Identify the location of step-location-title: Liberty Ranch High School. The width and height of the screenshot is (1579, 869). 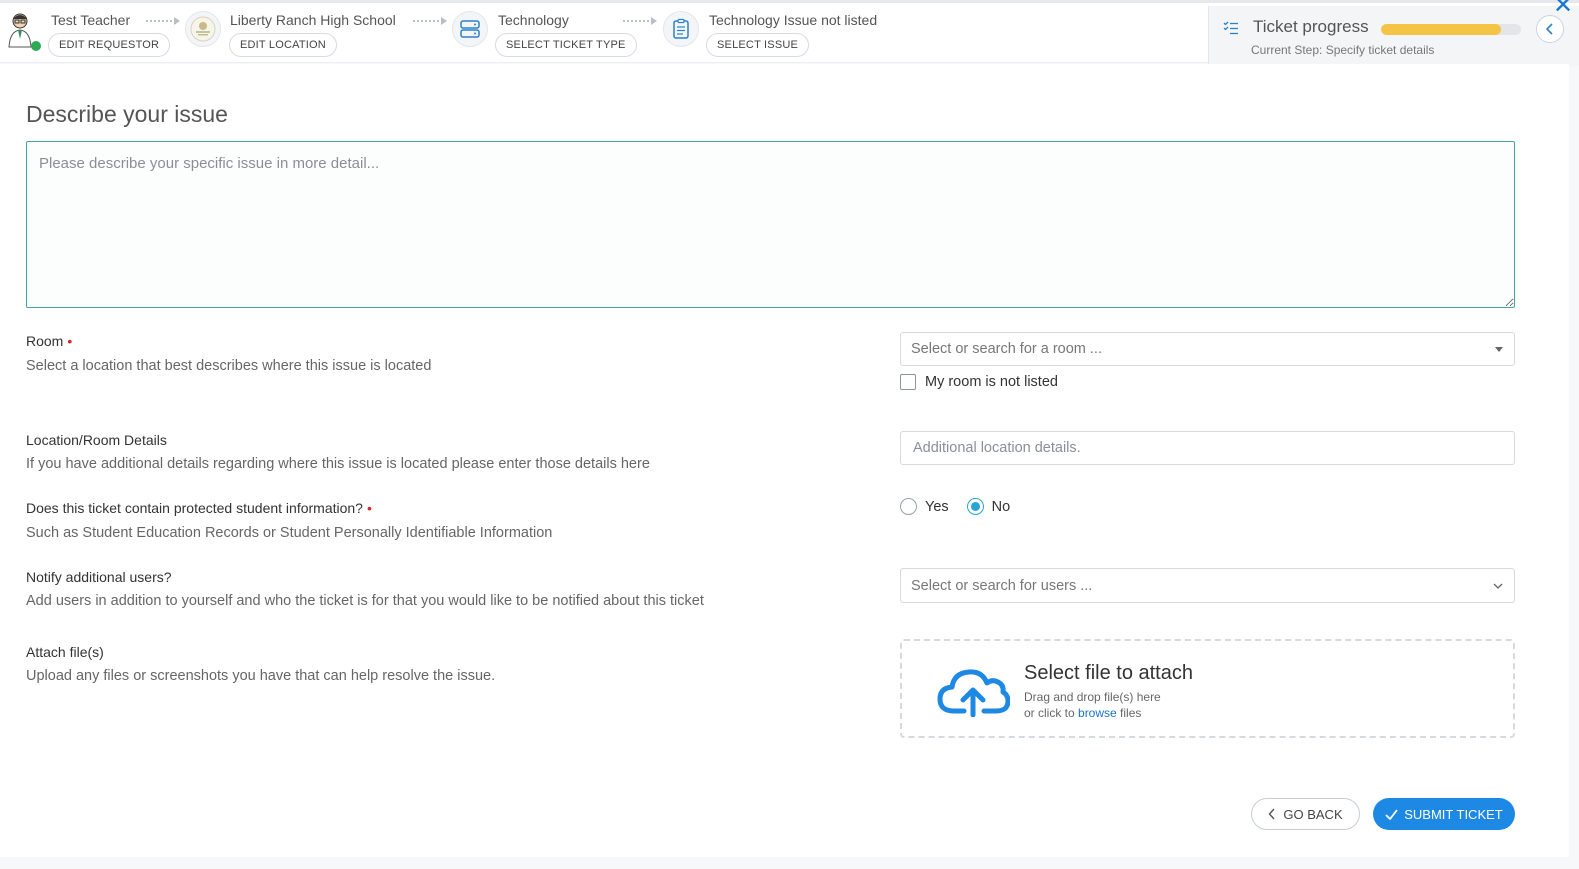
(313, 20).